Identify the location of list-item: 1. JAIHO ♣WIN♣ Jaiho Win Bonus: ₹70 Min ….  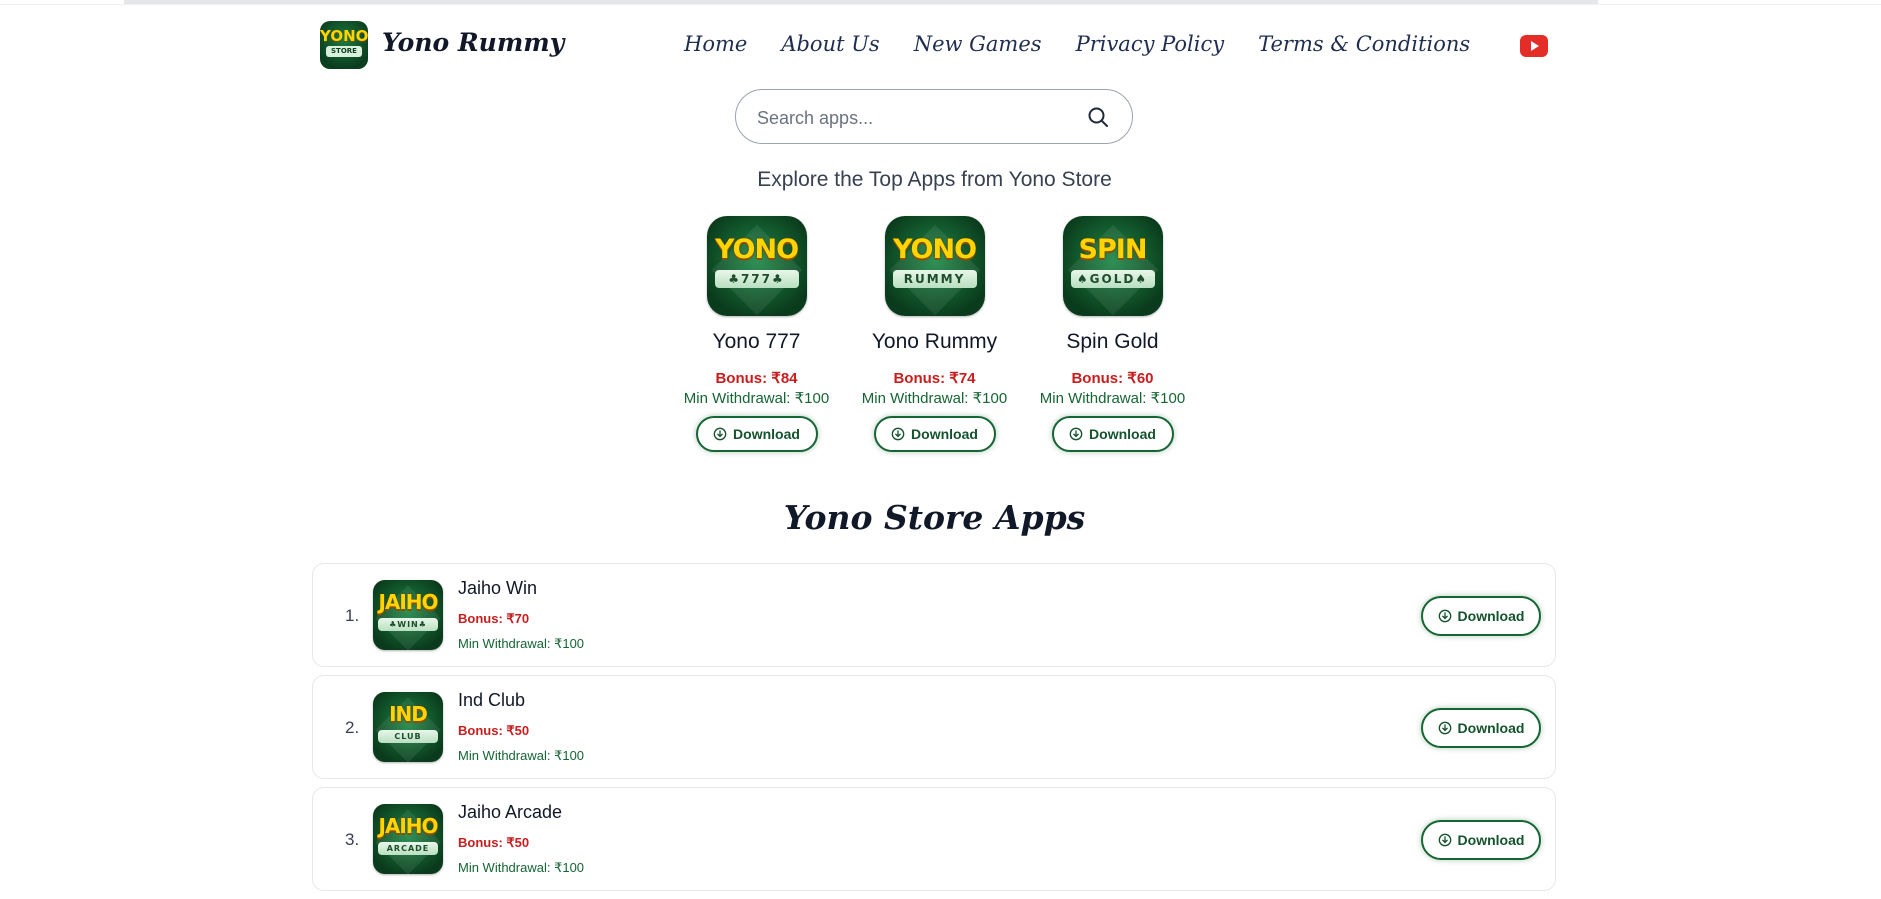
(934, 615).